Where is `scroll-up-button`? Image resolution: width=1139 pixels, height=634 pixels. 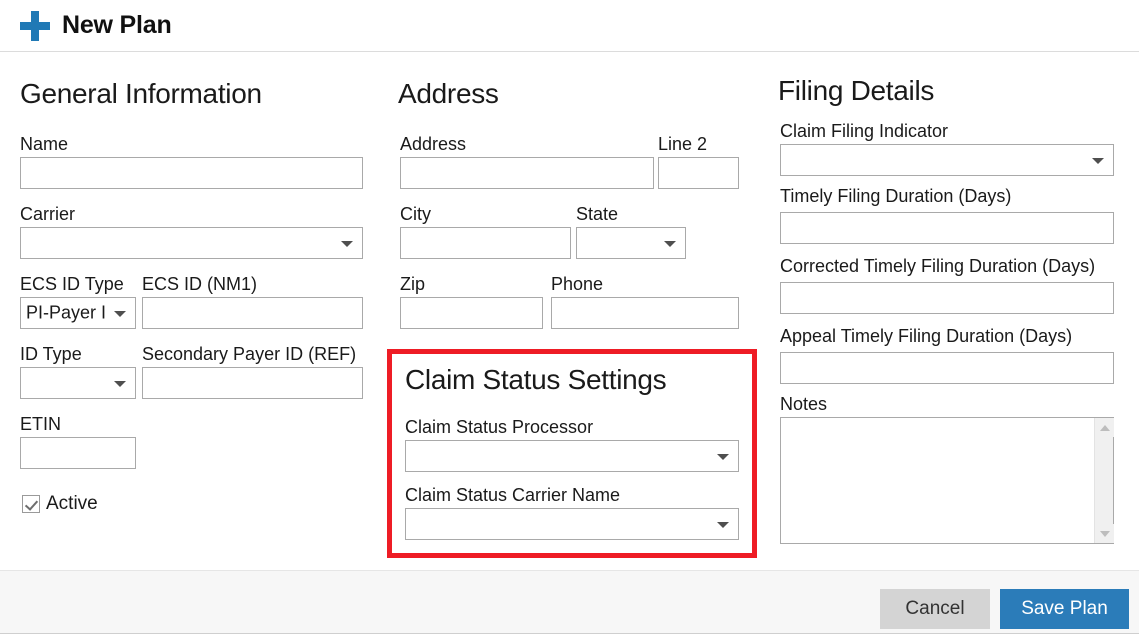
scroll-up-button is located at coordinates (1104, 427).